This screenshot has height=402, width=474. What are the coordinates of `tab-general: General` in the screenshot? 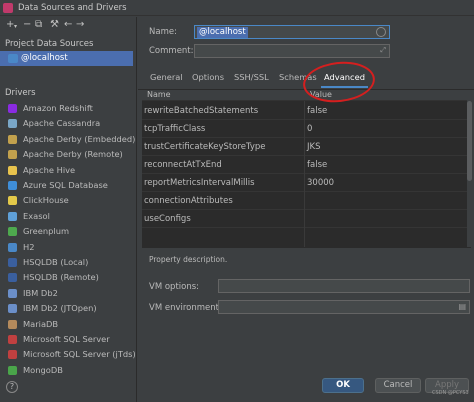 It's located at (166, 77).